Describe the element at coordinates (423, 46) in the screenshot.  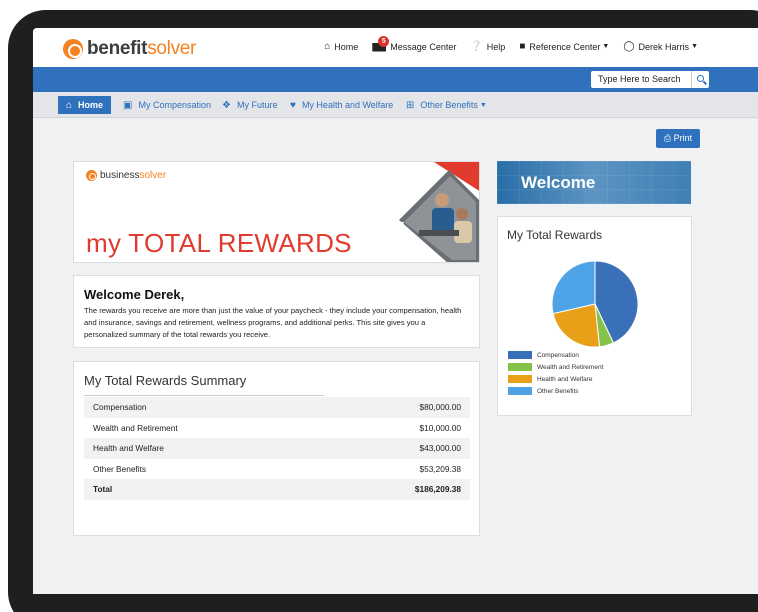
I see `nav-message-center-label: Message Center` at that location.